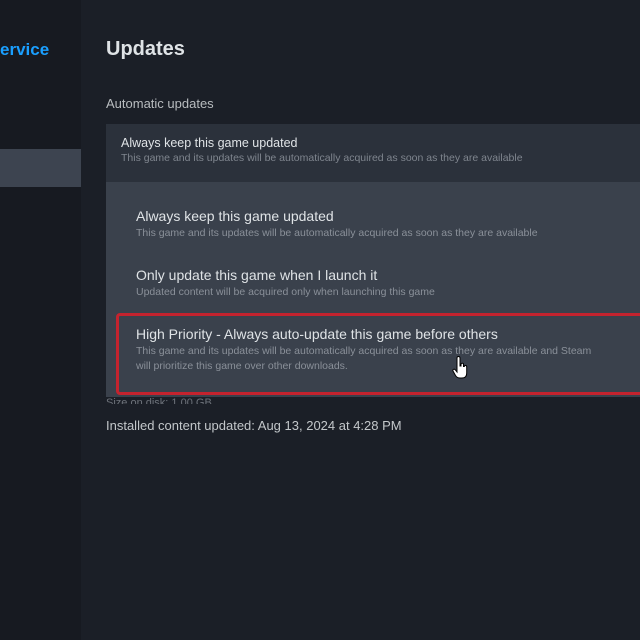 The height and width of the screenshot is (640, 640). I want to click on option-title: Always keep this game updated, so click(235, 216).